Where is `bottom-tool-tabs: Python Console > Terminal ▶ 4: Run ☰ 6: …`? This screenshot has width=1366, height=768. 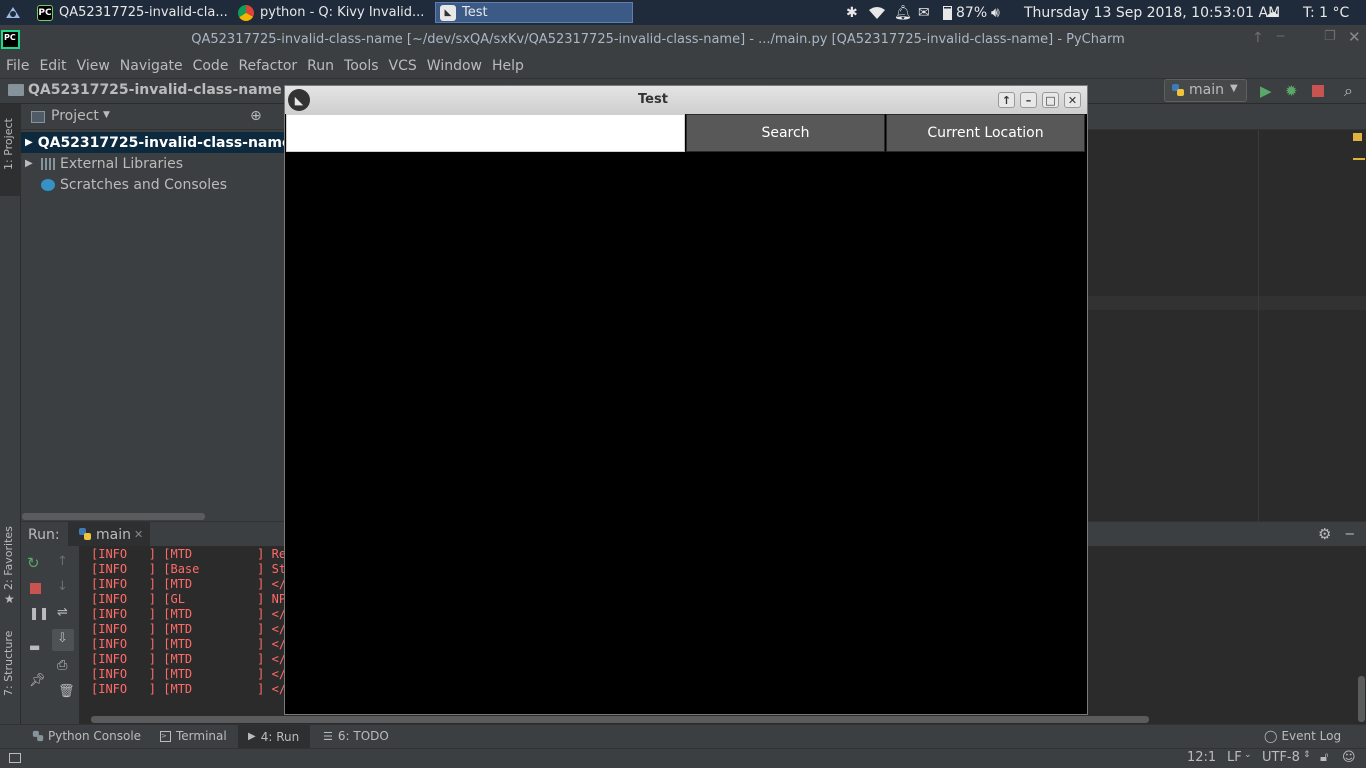 bottom-tool-tabs: Python Console > Terminal ▶ 4: Run ☰ 6: … is located at coordinates (683, 736).